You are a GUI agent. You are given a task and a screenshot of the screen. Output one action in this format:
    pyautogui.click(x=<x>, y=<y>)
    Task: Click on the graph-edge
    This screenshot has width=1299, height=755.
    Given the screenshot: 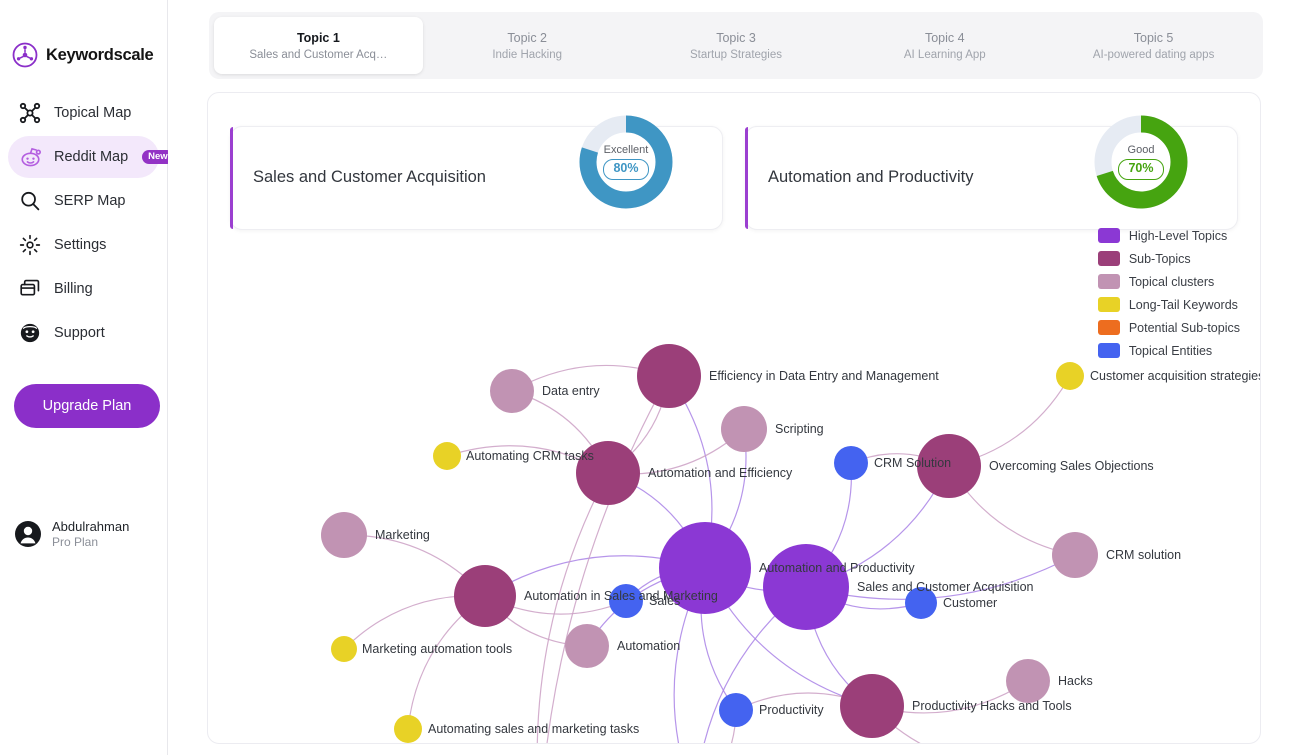 What is the action you would take?
    pyautogui.click(x=572, y=607)
    